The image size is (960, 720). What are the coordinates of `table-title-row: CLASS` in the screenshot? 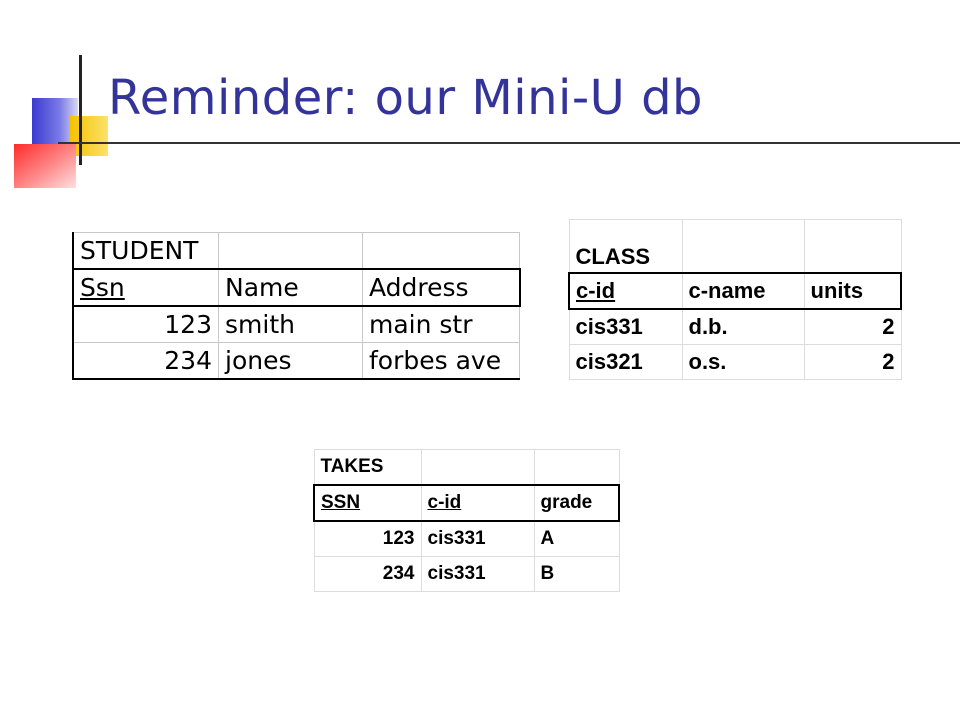 It's located at (735, 246).